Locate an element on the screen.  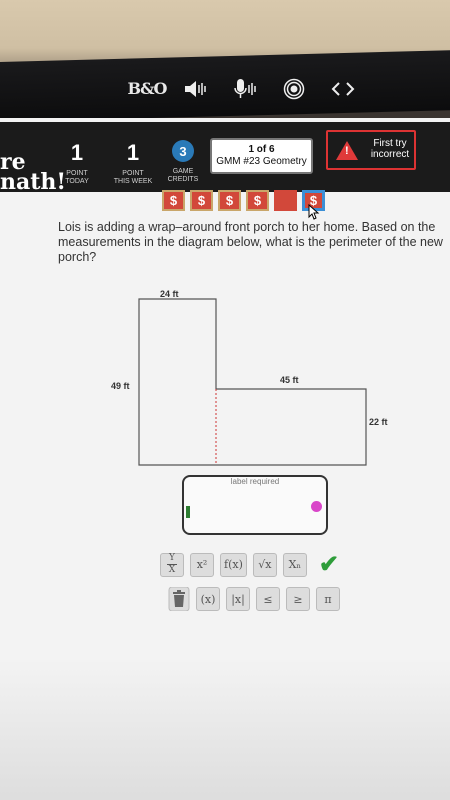
code-brackets-icon is located at coordinates (343, 89).